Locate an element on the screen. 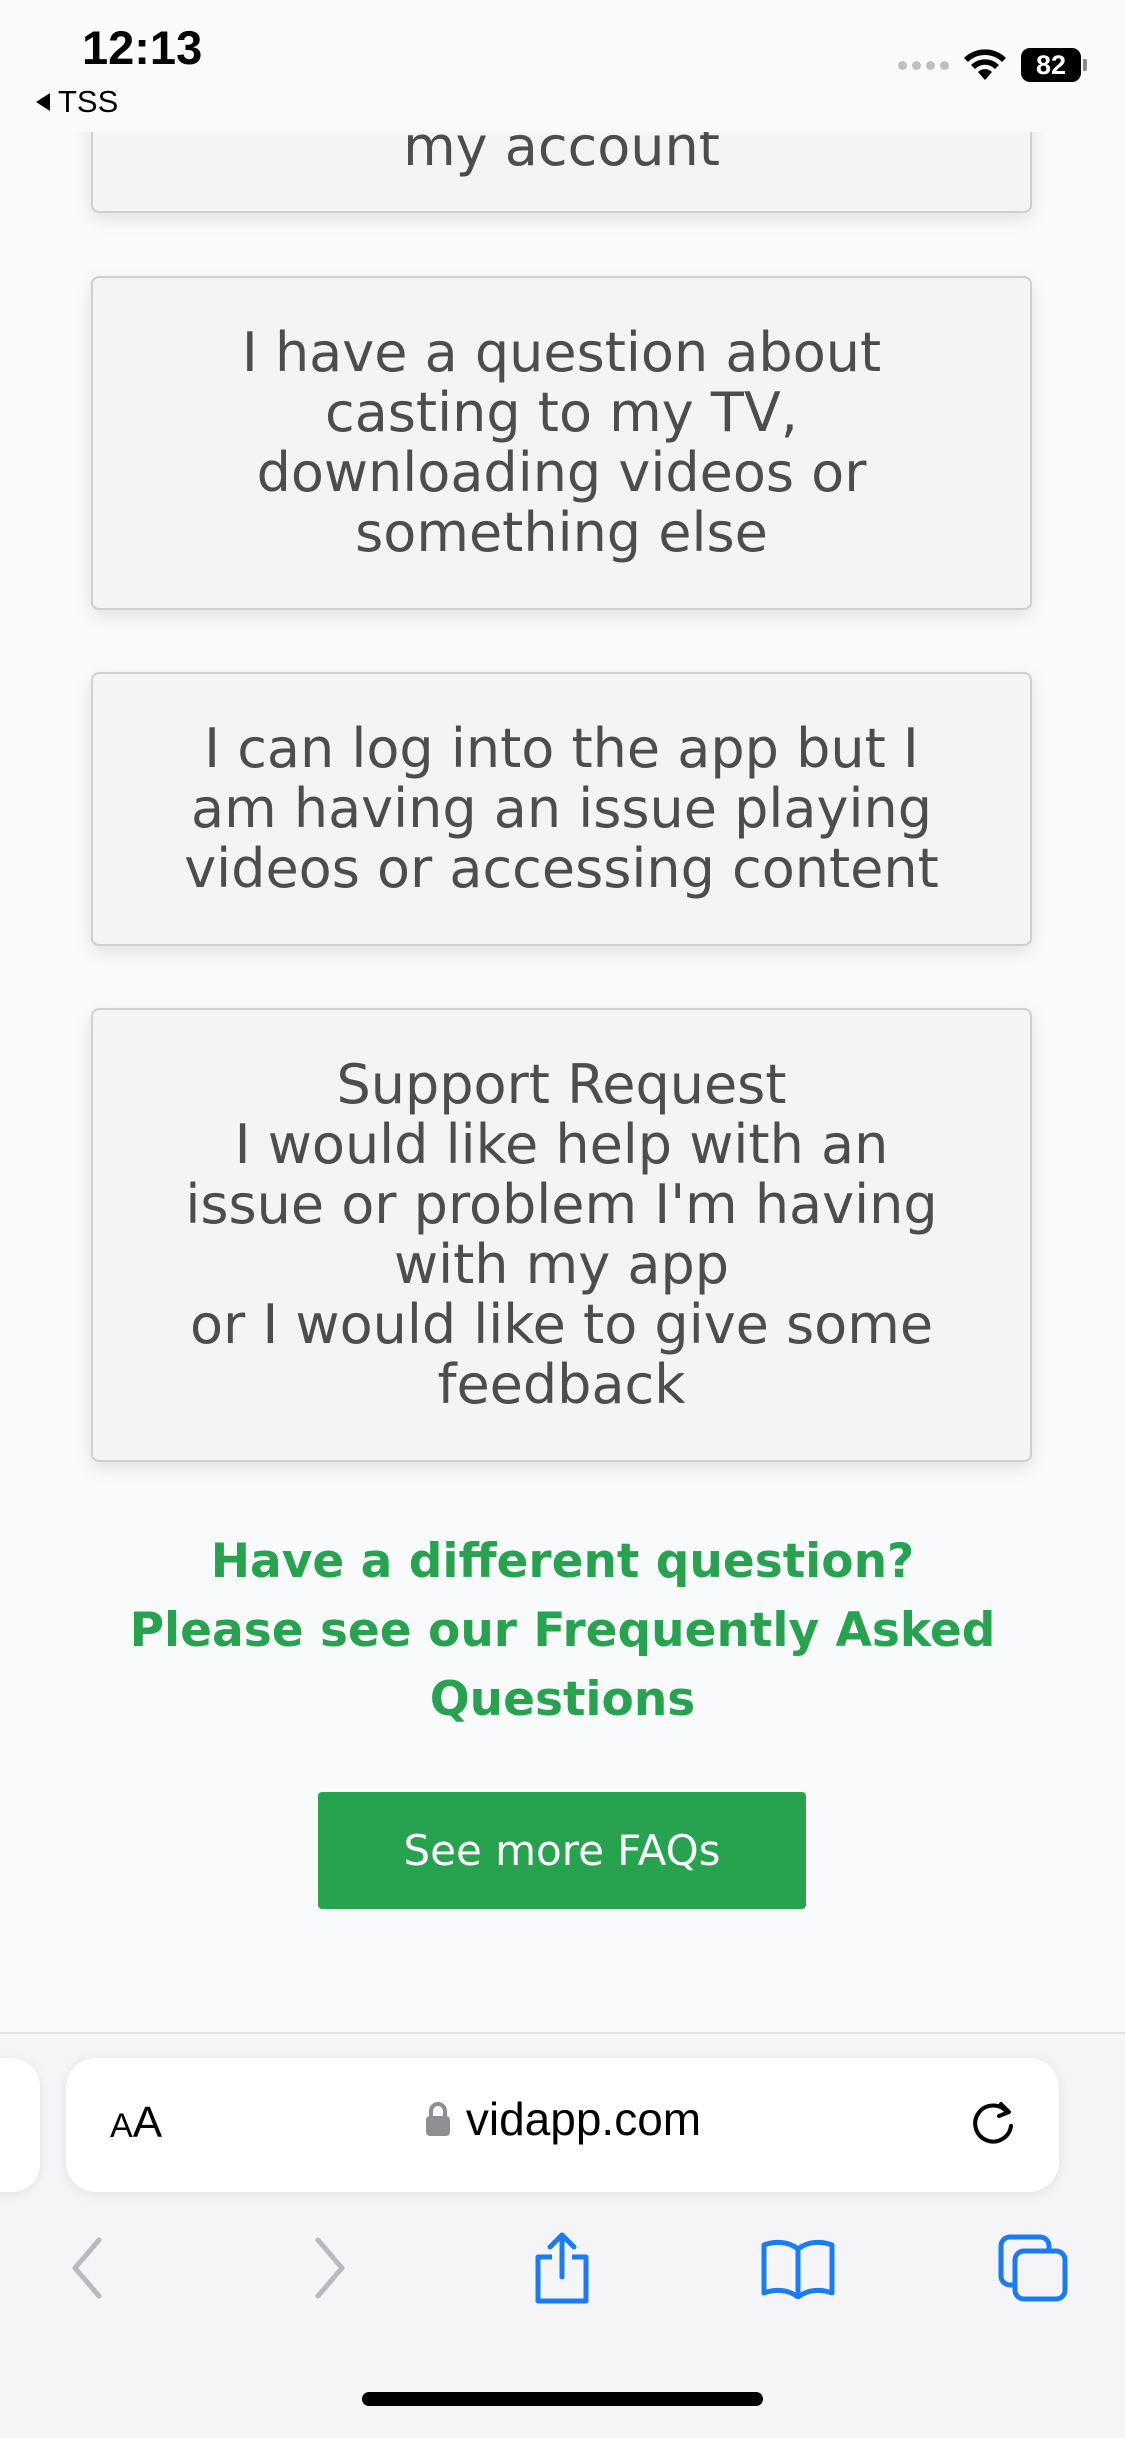 The width and height of the screenshot is (1125, 2438). cellular-signal-icon is located at coordinates (923, 65).